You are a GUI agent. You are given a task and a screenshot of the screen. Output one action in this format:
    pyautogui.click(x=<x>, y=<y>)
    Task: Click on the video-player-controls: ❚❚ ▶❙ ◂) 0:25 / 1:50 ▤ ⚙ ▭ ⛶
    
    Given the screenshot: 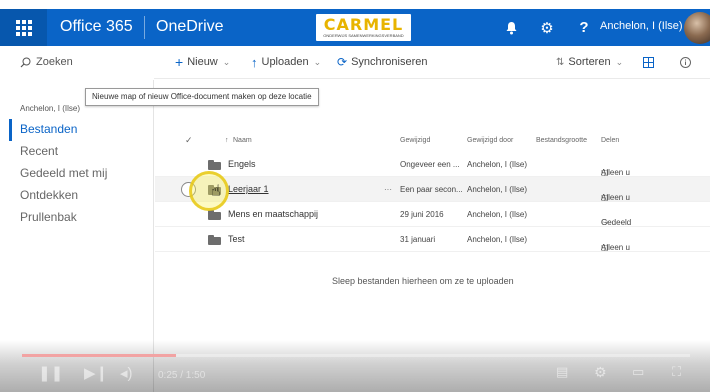 What is the action you would take?
    pyautogui.click(x=355, y=366)
    